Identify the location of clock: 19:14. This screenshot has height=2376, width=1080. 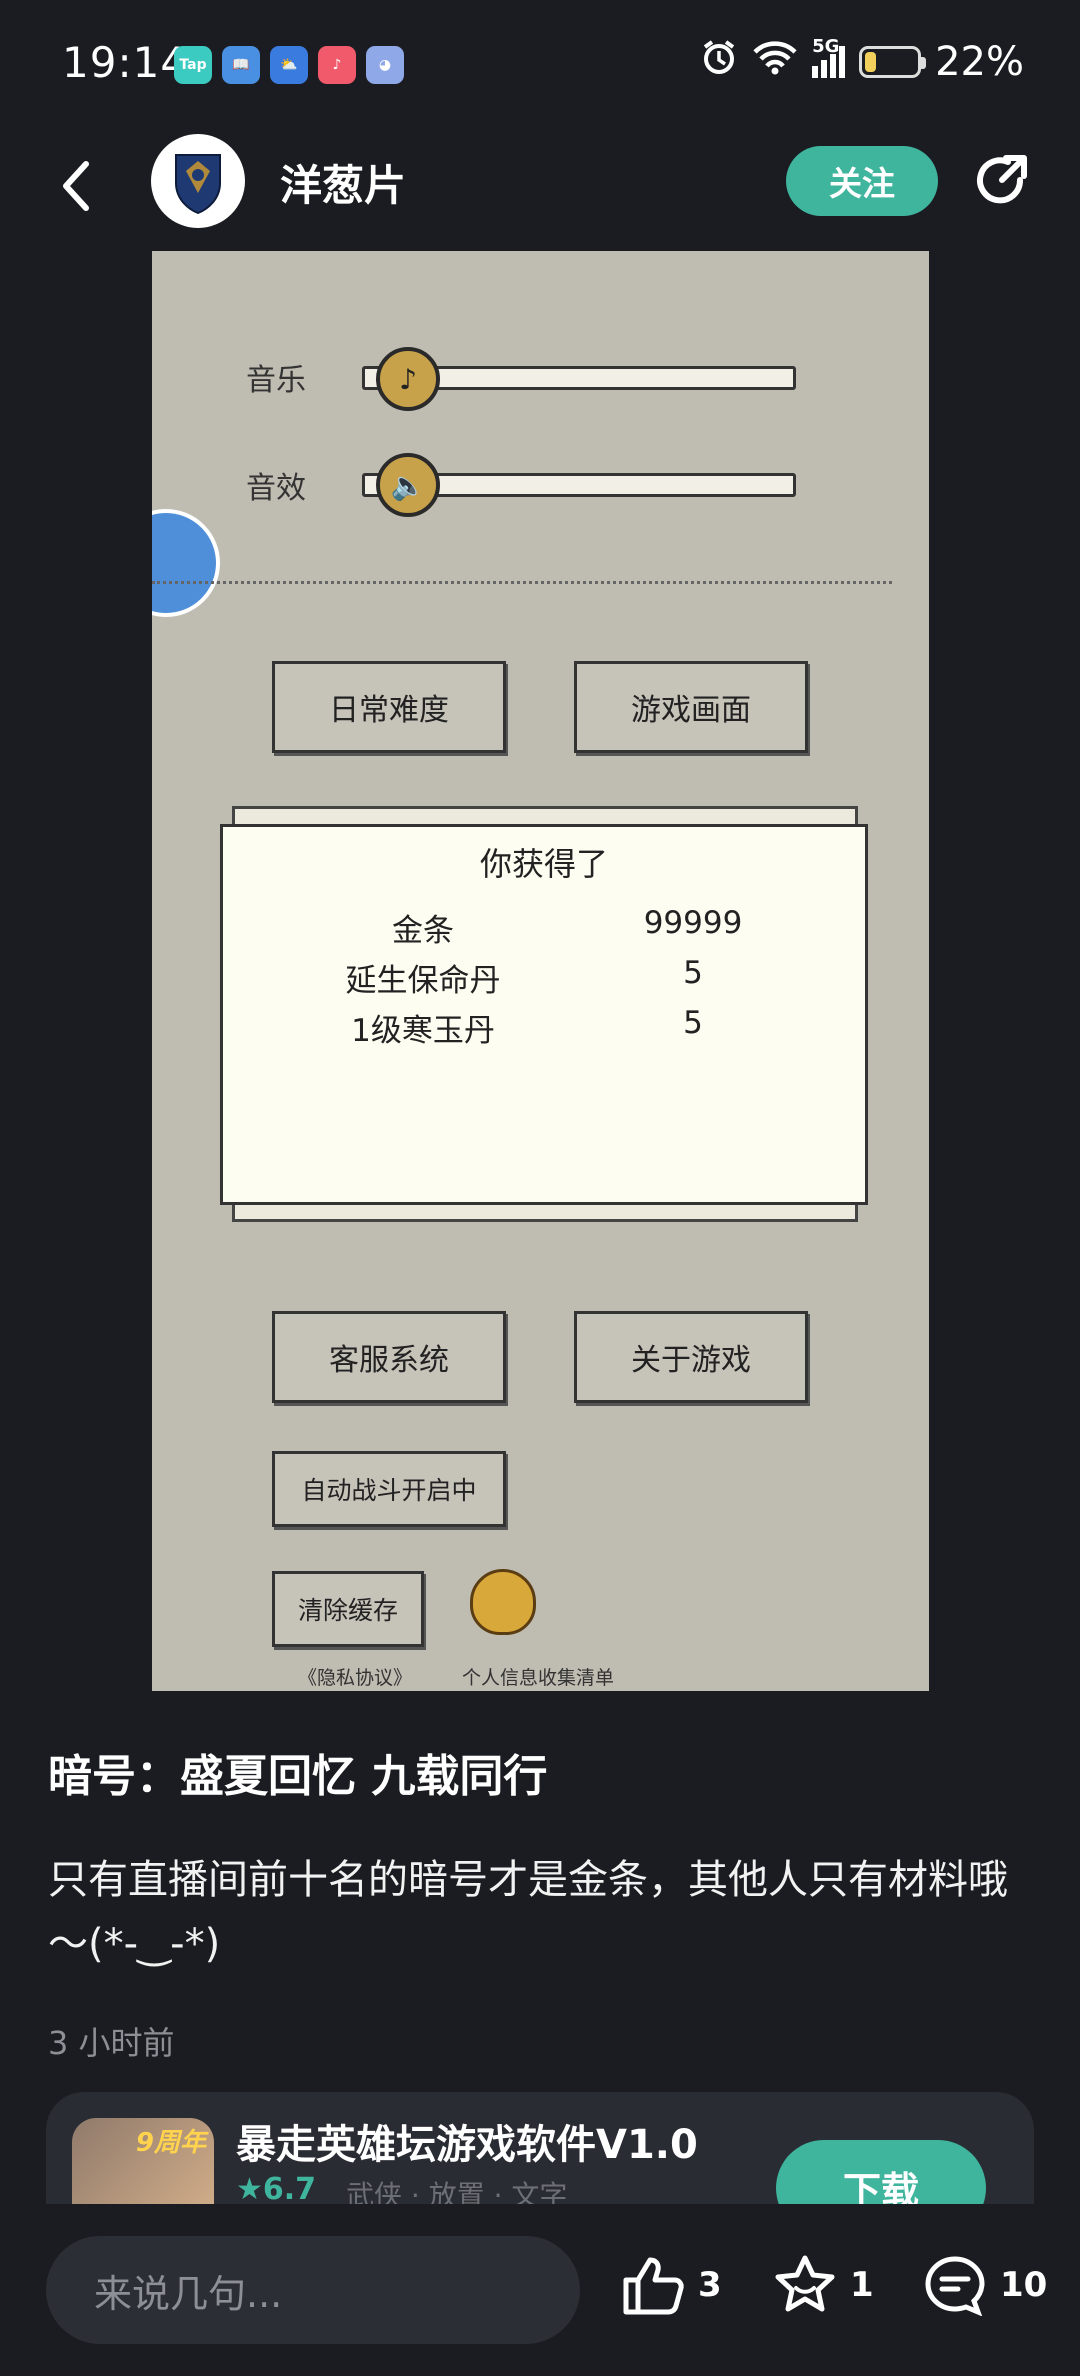
(125, 62).